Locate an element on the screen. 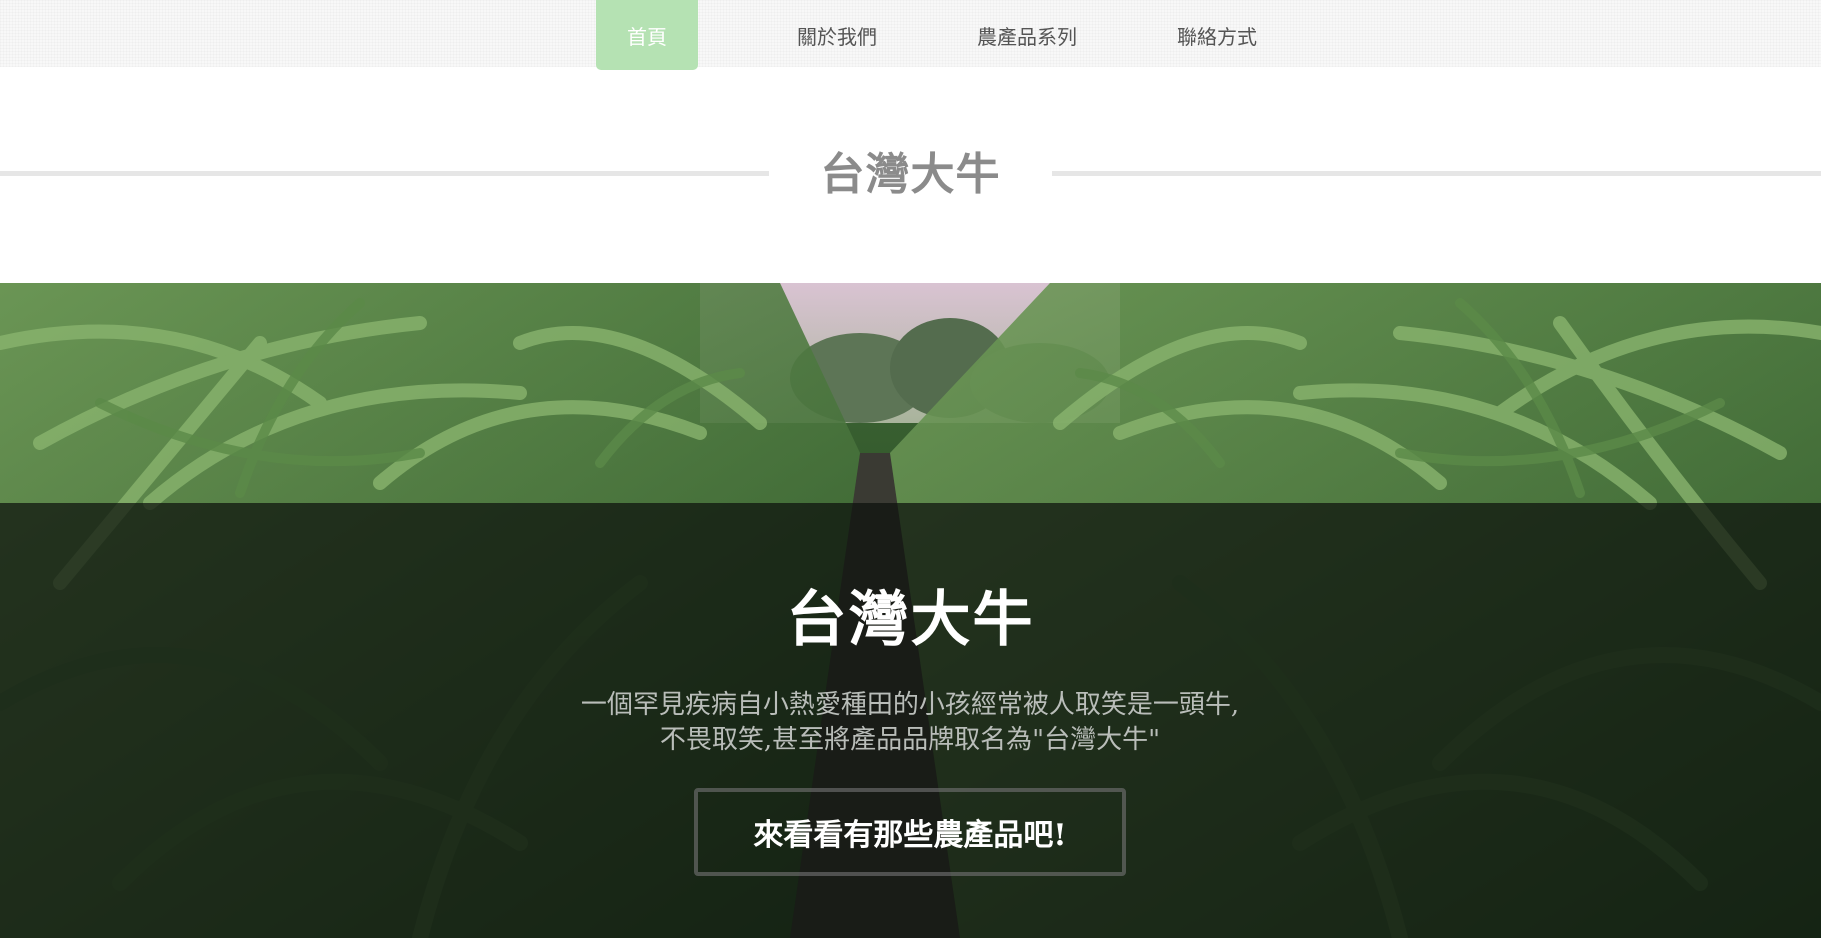 The width and height of the screenshot is (1821, 938). nav-item-products: 農產品系列 is located at coordinates (1027, 35).